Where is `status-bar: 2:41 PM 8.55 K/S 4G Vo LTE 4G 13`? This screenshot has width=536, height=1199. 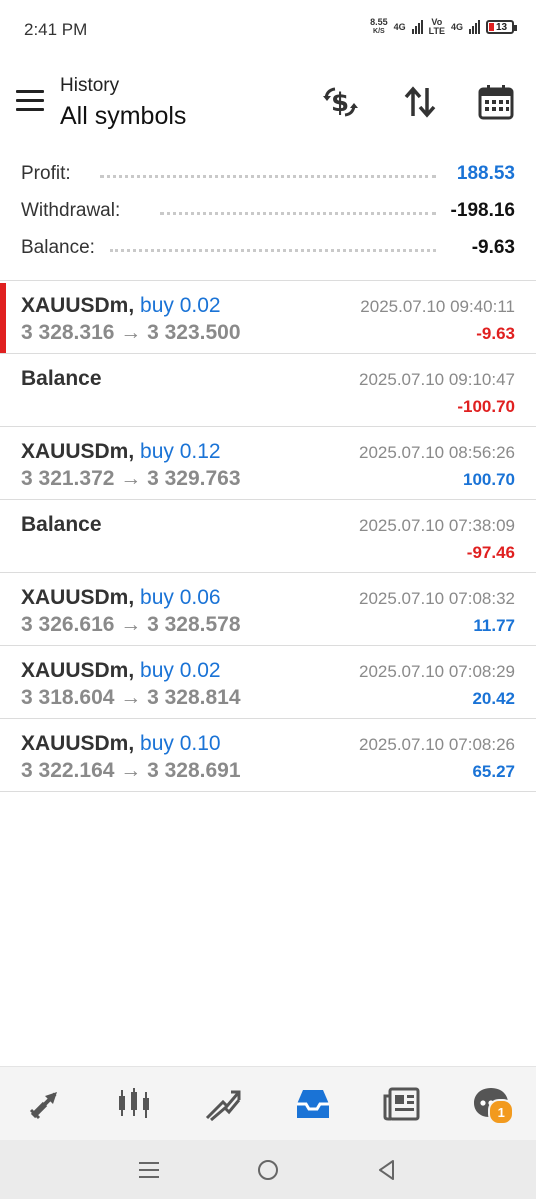 status-bar: 2:41 PM 8.55 K/S 4G Vo LTE 4G 13 is located at coordinates (268, 30).